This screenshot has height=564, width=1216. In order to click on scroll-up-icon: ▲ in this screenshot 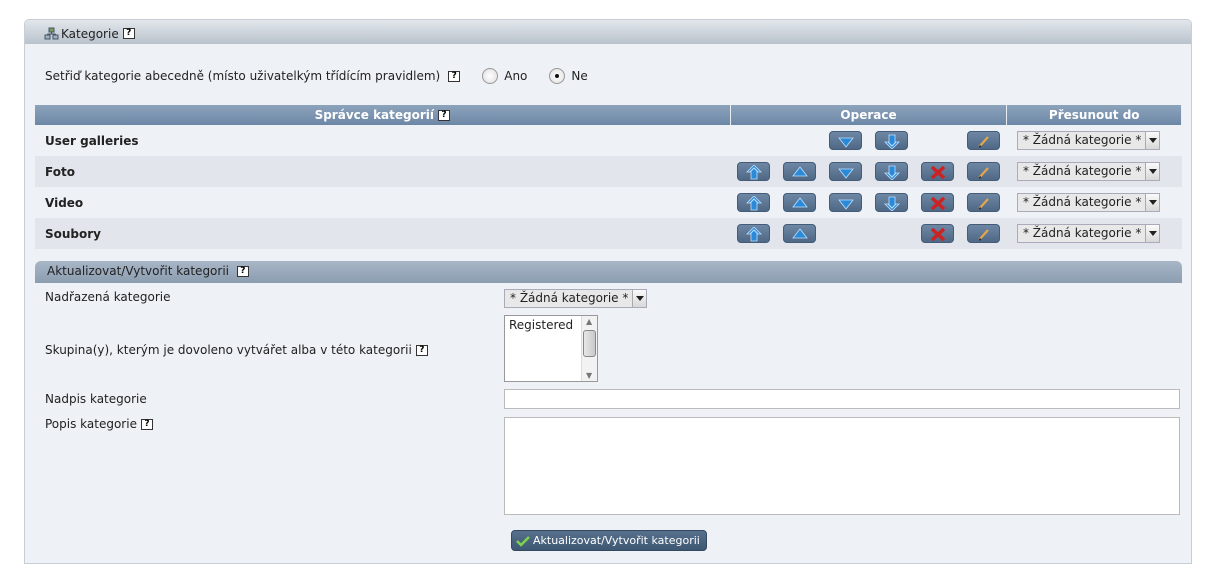, I will do `click(589, 321)`.